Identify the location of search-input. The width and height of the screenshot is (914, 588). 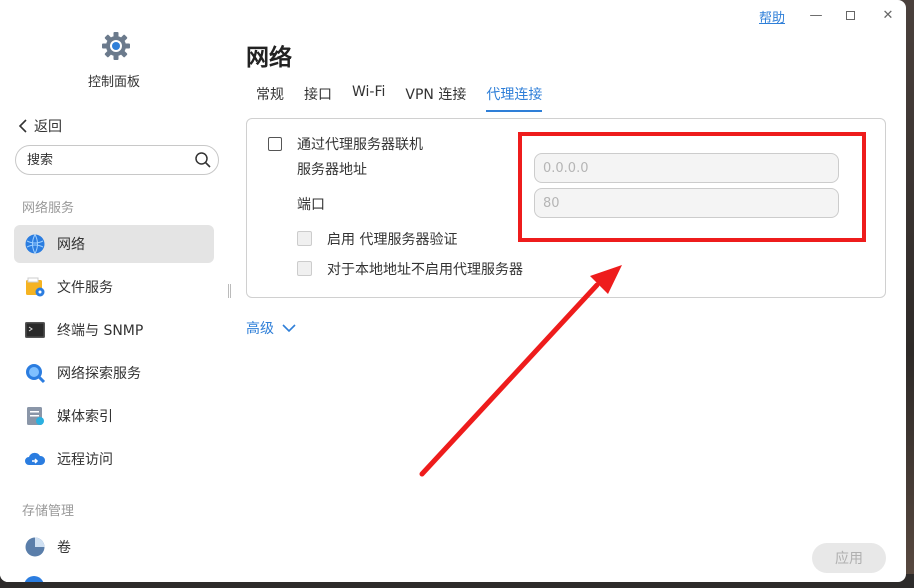
(107, 160).